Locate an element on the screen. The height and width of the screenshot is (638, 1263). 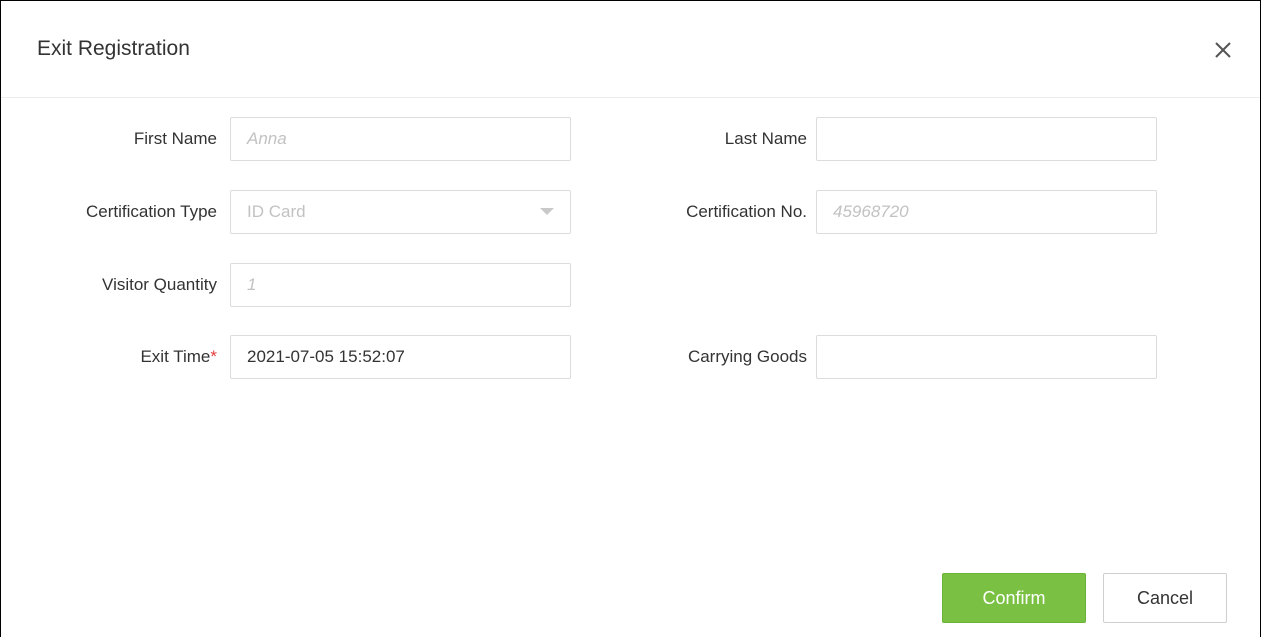
required-mark: * is located at coordinates (213, 356).